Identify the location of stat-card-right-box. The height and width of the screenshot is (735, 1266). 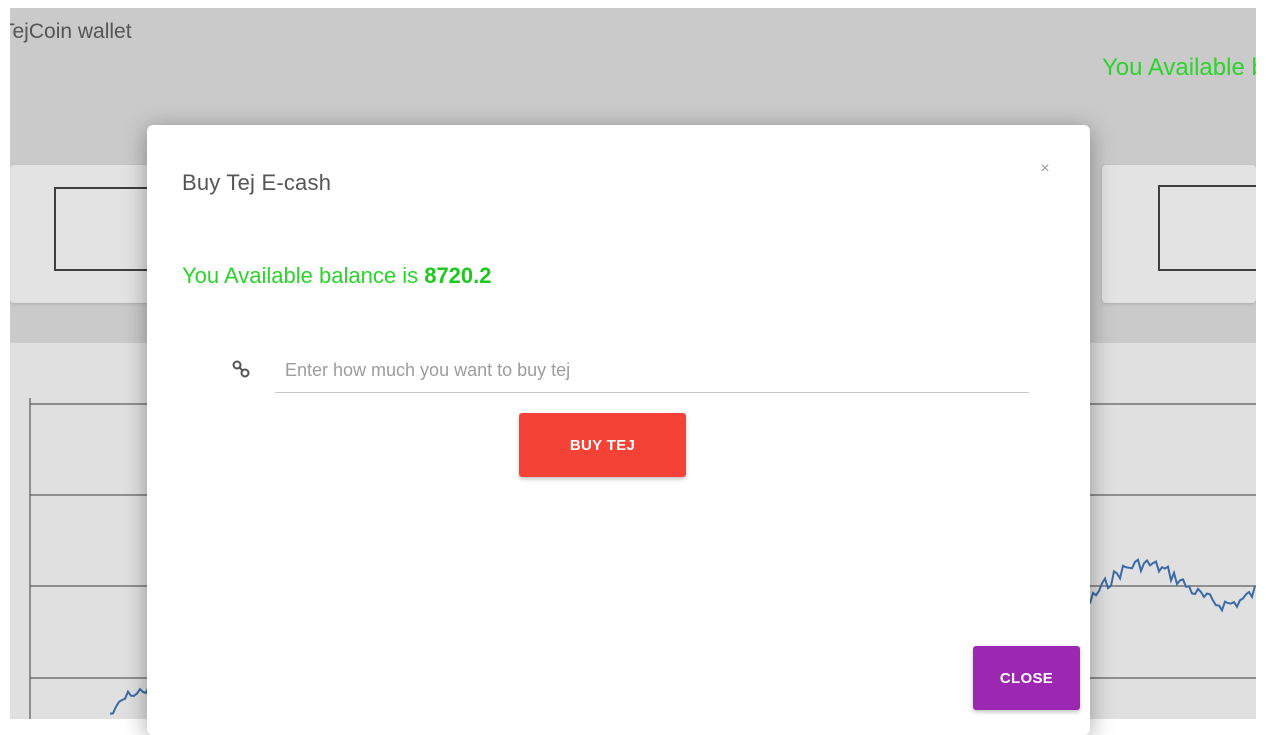
(1212, 228).